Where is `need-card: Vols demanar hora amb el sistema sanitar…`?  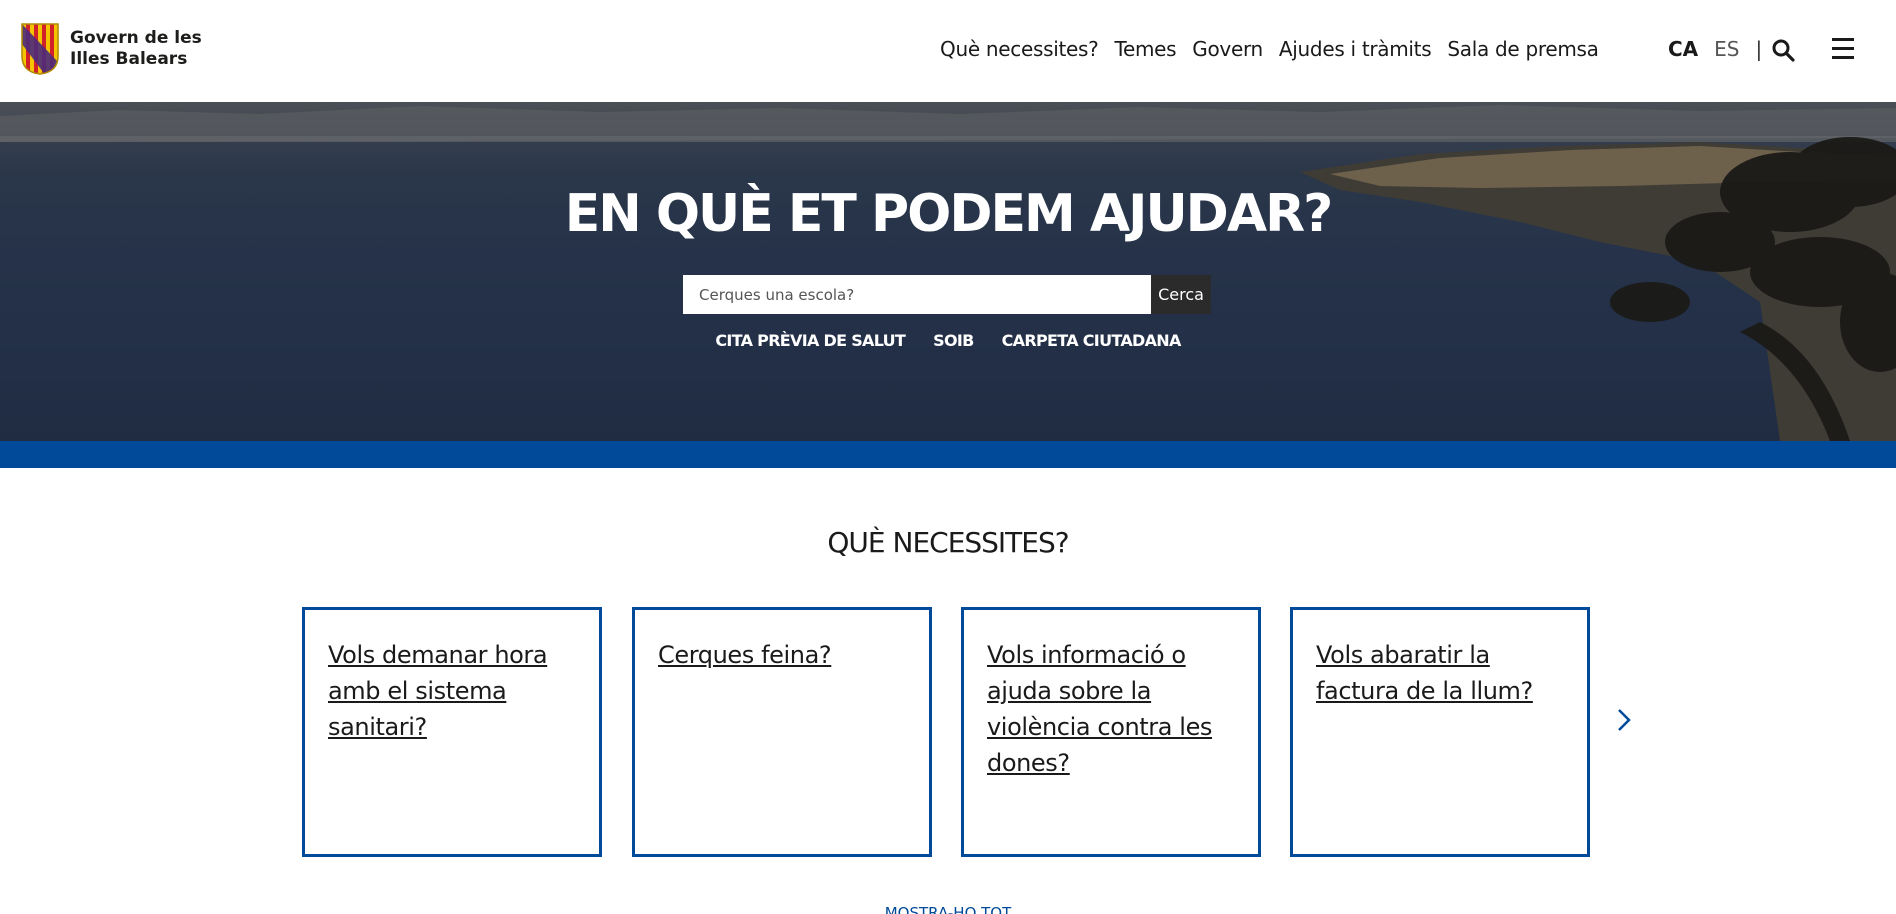 need-card: Vols demanar hora amb el sistema sanitar… is located at coordinates (452, 732).